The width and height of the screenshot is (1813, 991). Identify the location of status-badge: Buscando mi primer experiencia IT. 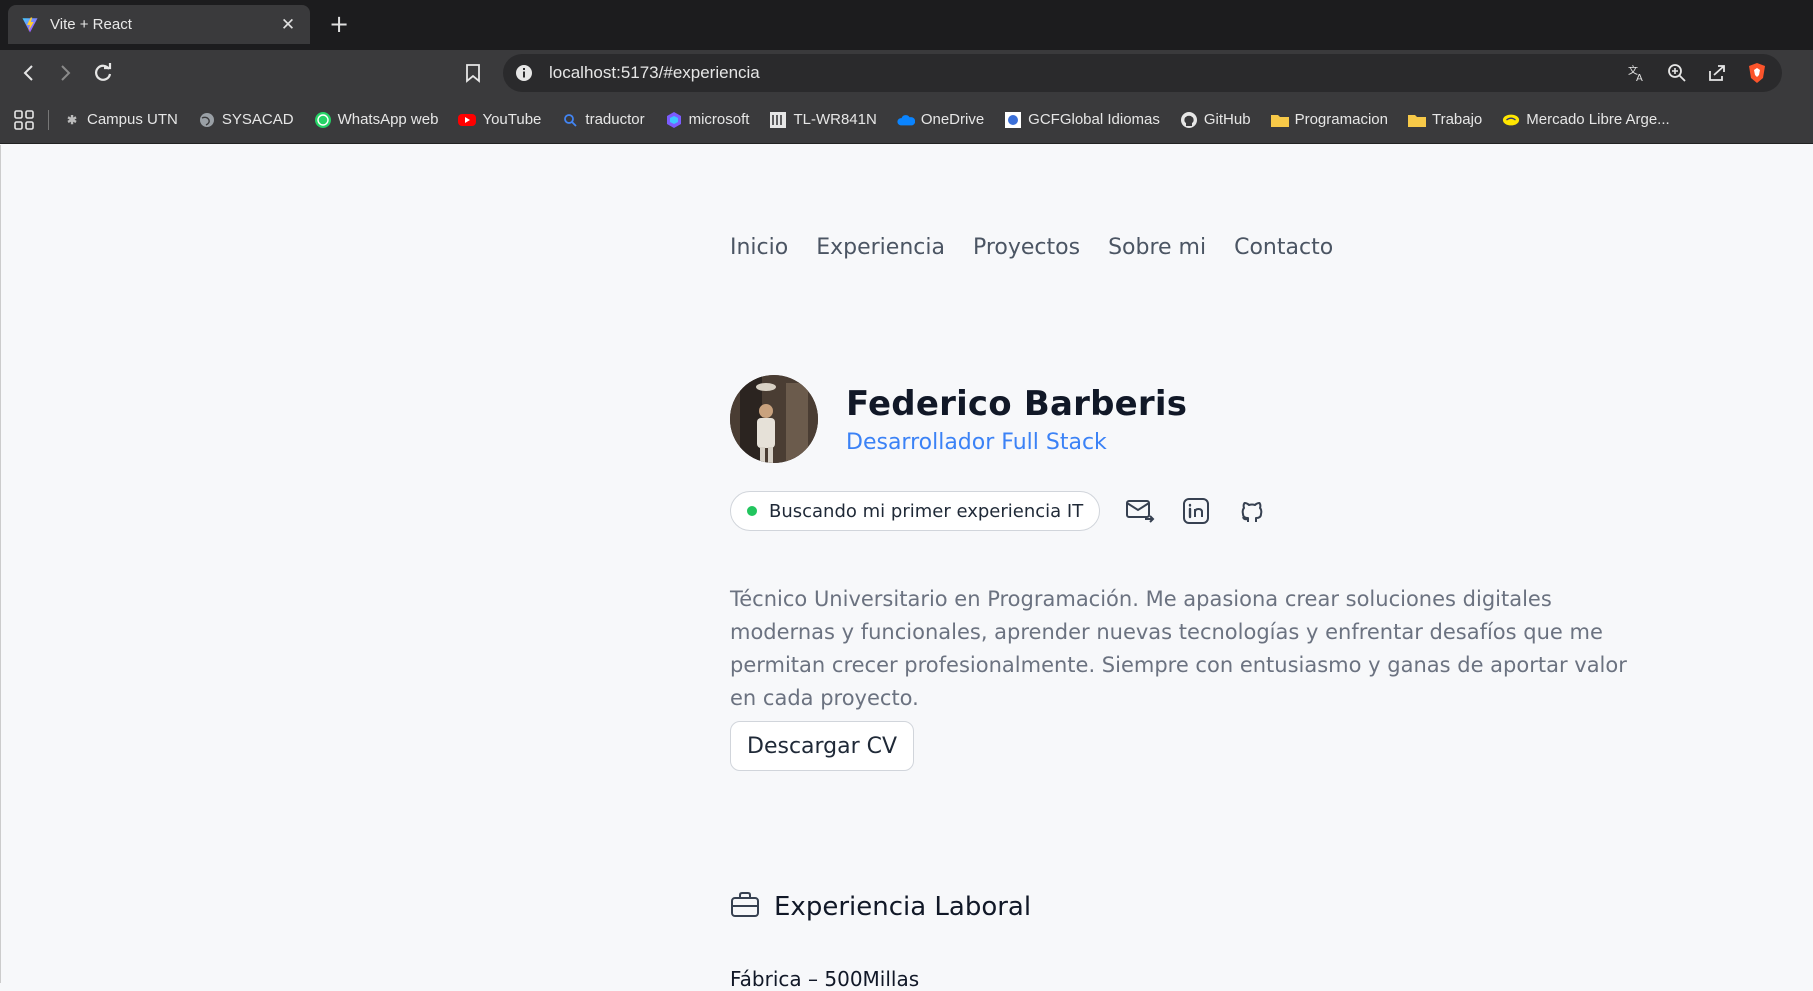
(915, 511).